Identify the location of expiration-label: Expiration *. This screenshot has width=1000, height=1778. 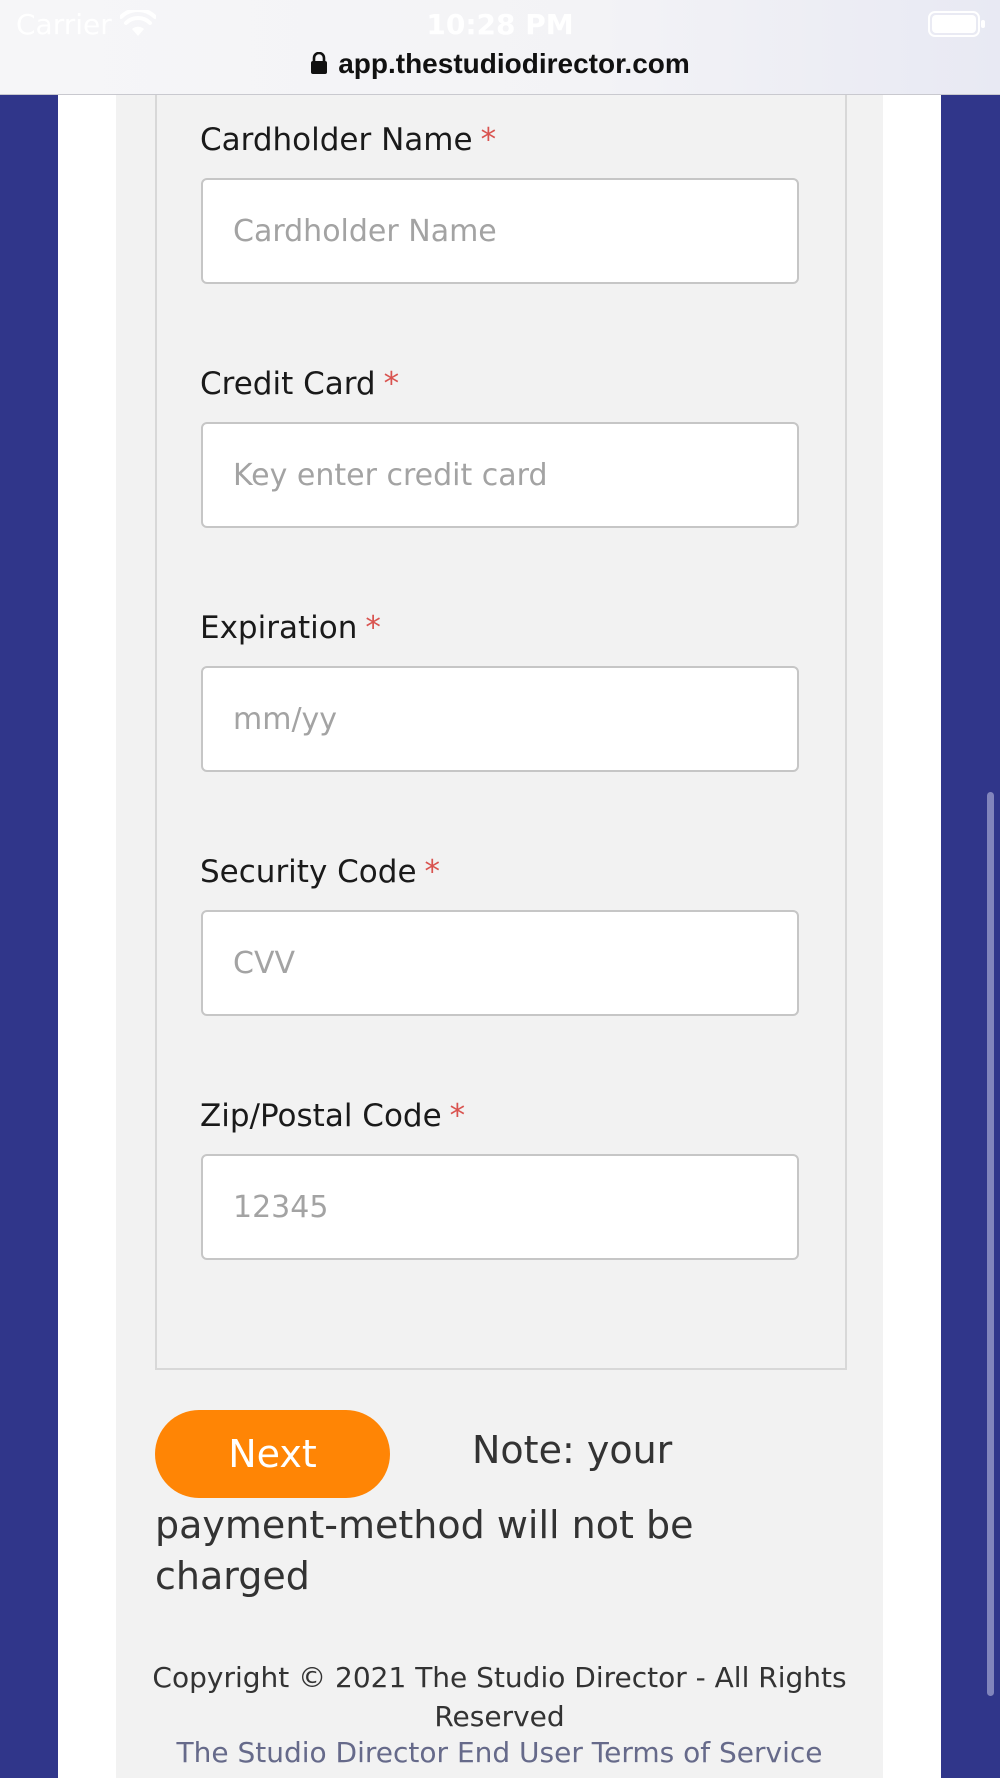
(290, 628).